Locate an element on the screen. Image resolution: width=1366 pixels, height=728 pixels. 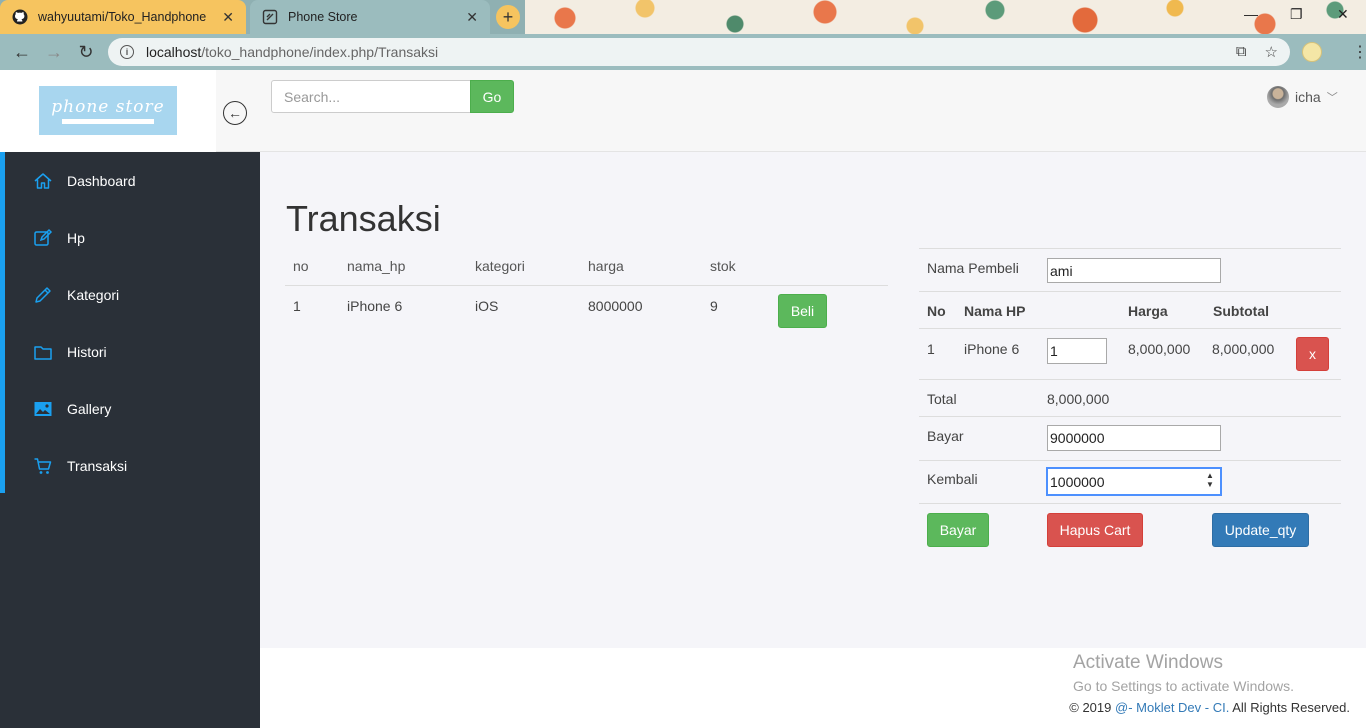
folder-icon is located at coordinates (43, 352).